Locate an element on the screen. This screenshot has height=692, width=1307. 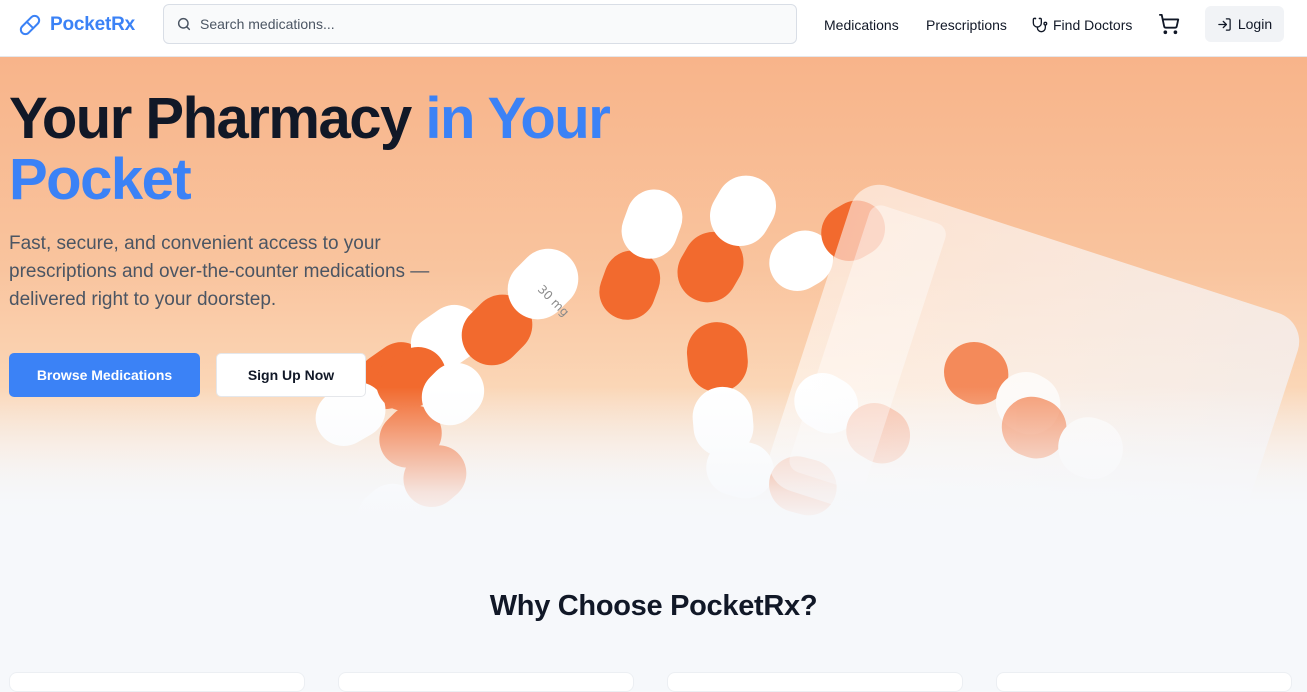
shopping-cart-icon is located at coordinates (1169, 24).